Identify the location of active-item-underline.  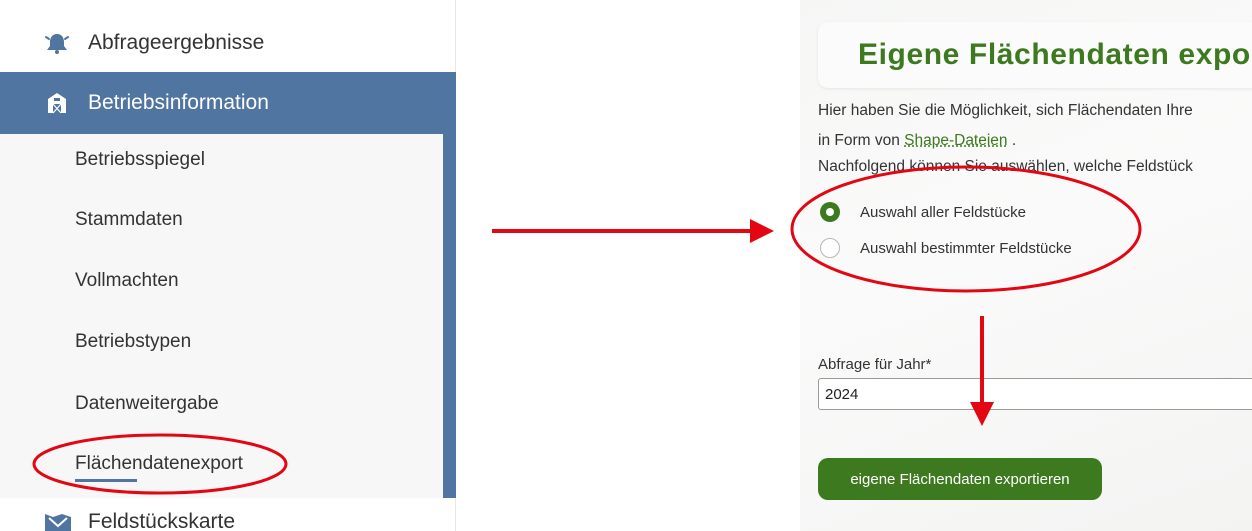
(106, 480).